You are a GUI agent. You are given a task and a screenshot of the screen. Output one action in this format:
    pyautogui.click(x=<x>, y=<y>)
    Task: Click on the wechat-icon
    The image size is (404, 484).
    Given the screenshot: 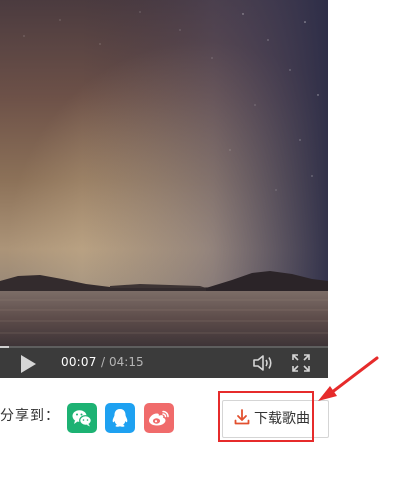 What is the action you would take?
    pyautogui.click(x=82, y=418)
    